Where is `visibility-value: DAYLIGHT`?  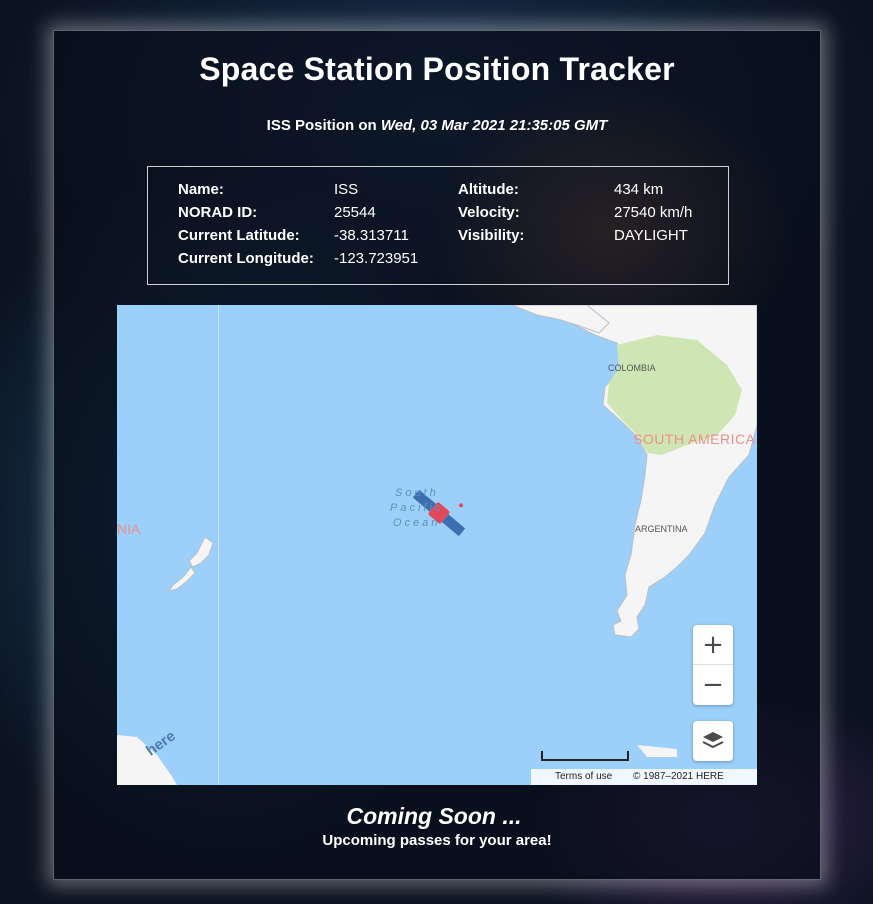
visibility-value: DAYLIGHT is located at coordinates (651, 235).